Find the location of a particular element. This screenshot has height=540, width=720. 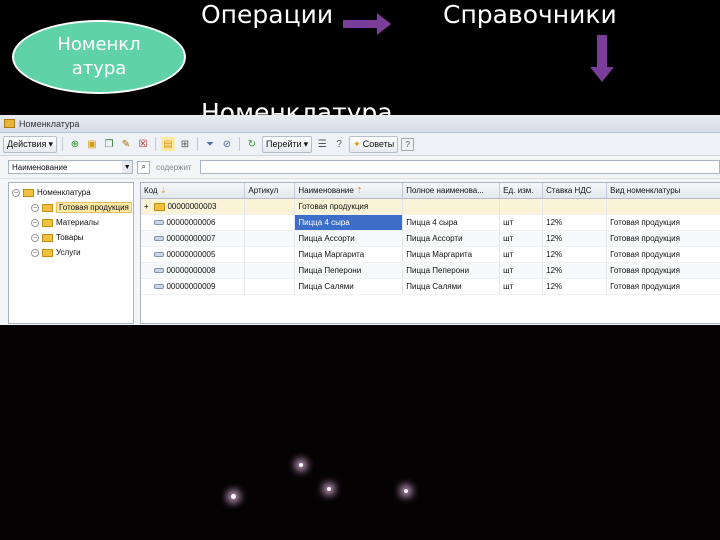

delete-icon: ☒ is located at coordinates (143, 144).